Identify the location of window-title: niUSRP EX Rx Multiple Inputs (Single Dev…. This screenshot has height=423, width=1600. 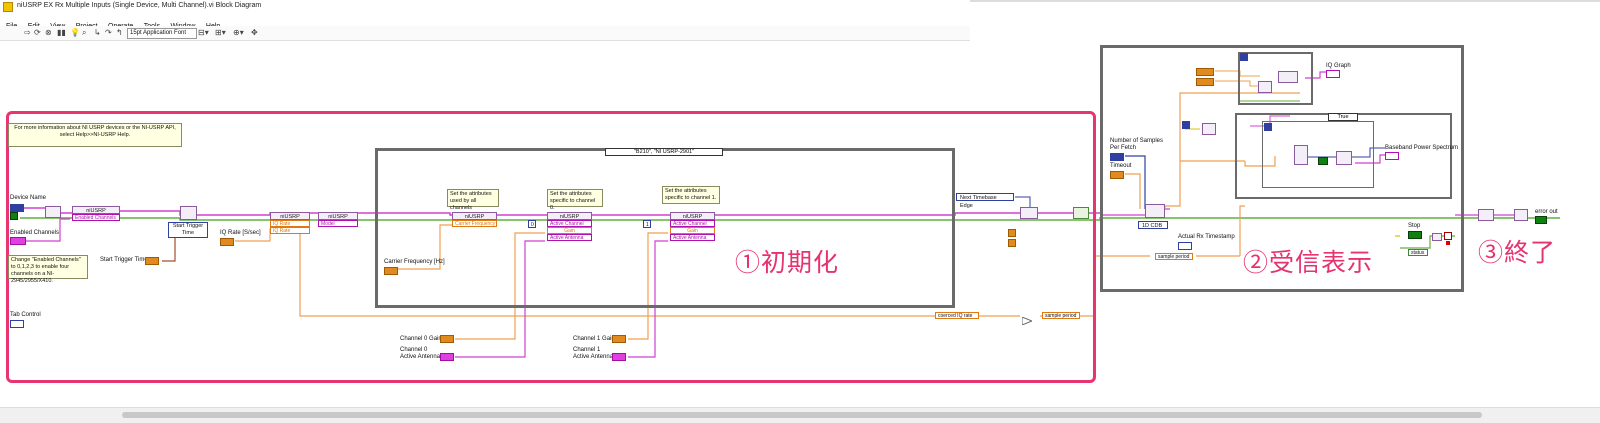
(139, 5).